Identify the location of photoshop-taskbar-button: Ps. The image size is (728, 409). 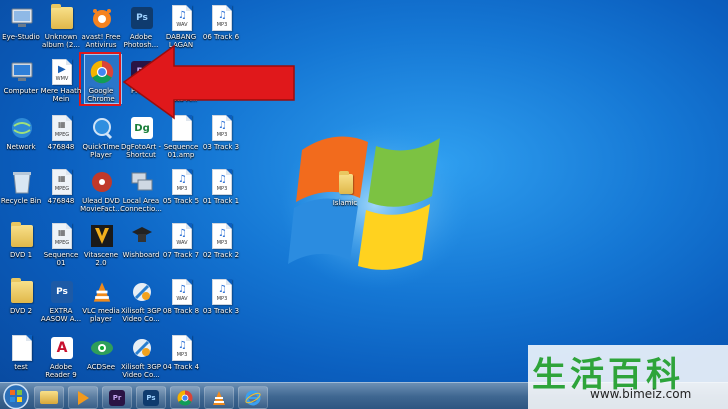
(151, 397).